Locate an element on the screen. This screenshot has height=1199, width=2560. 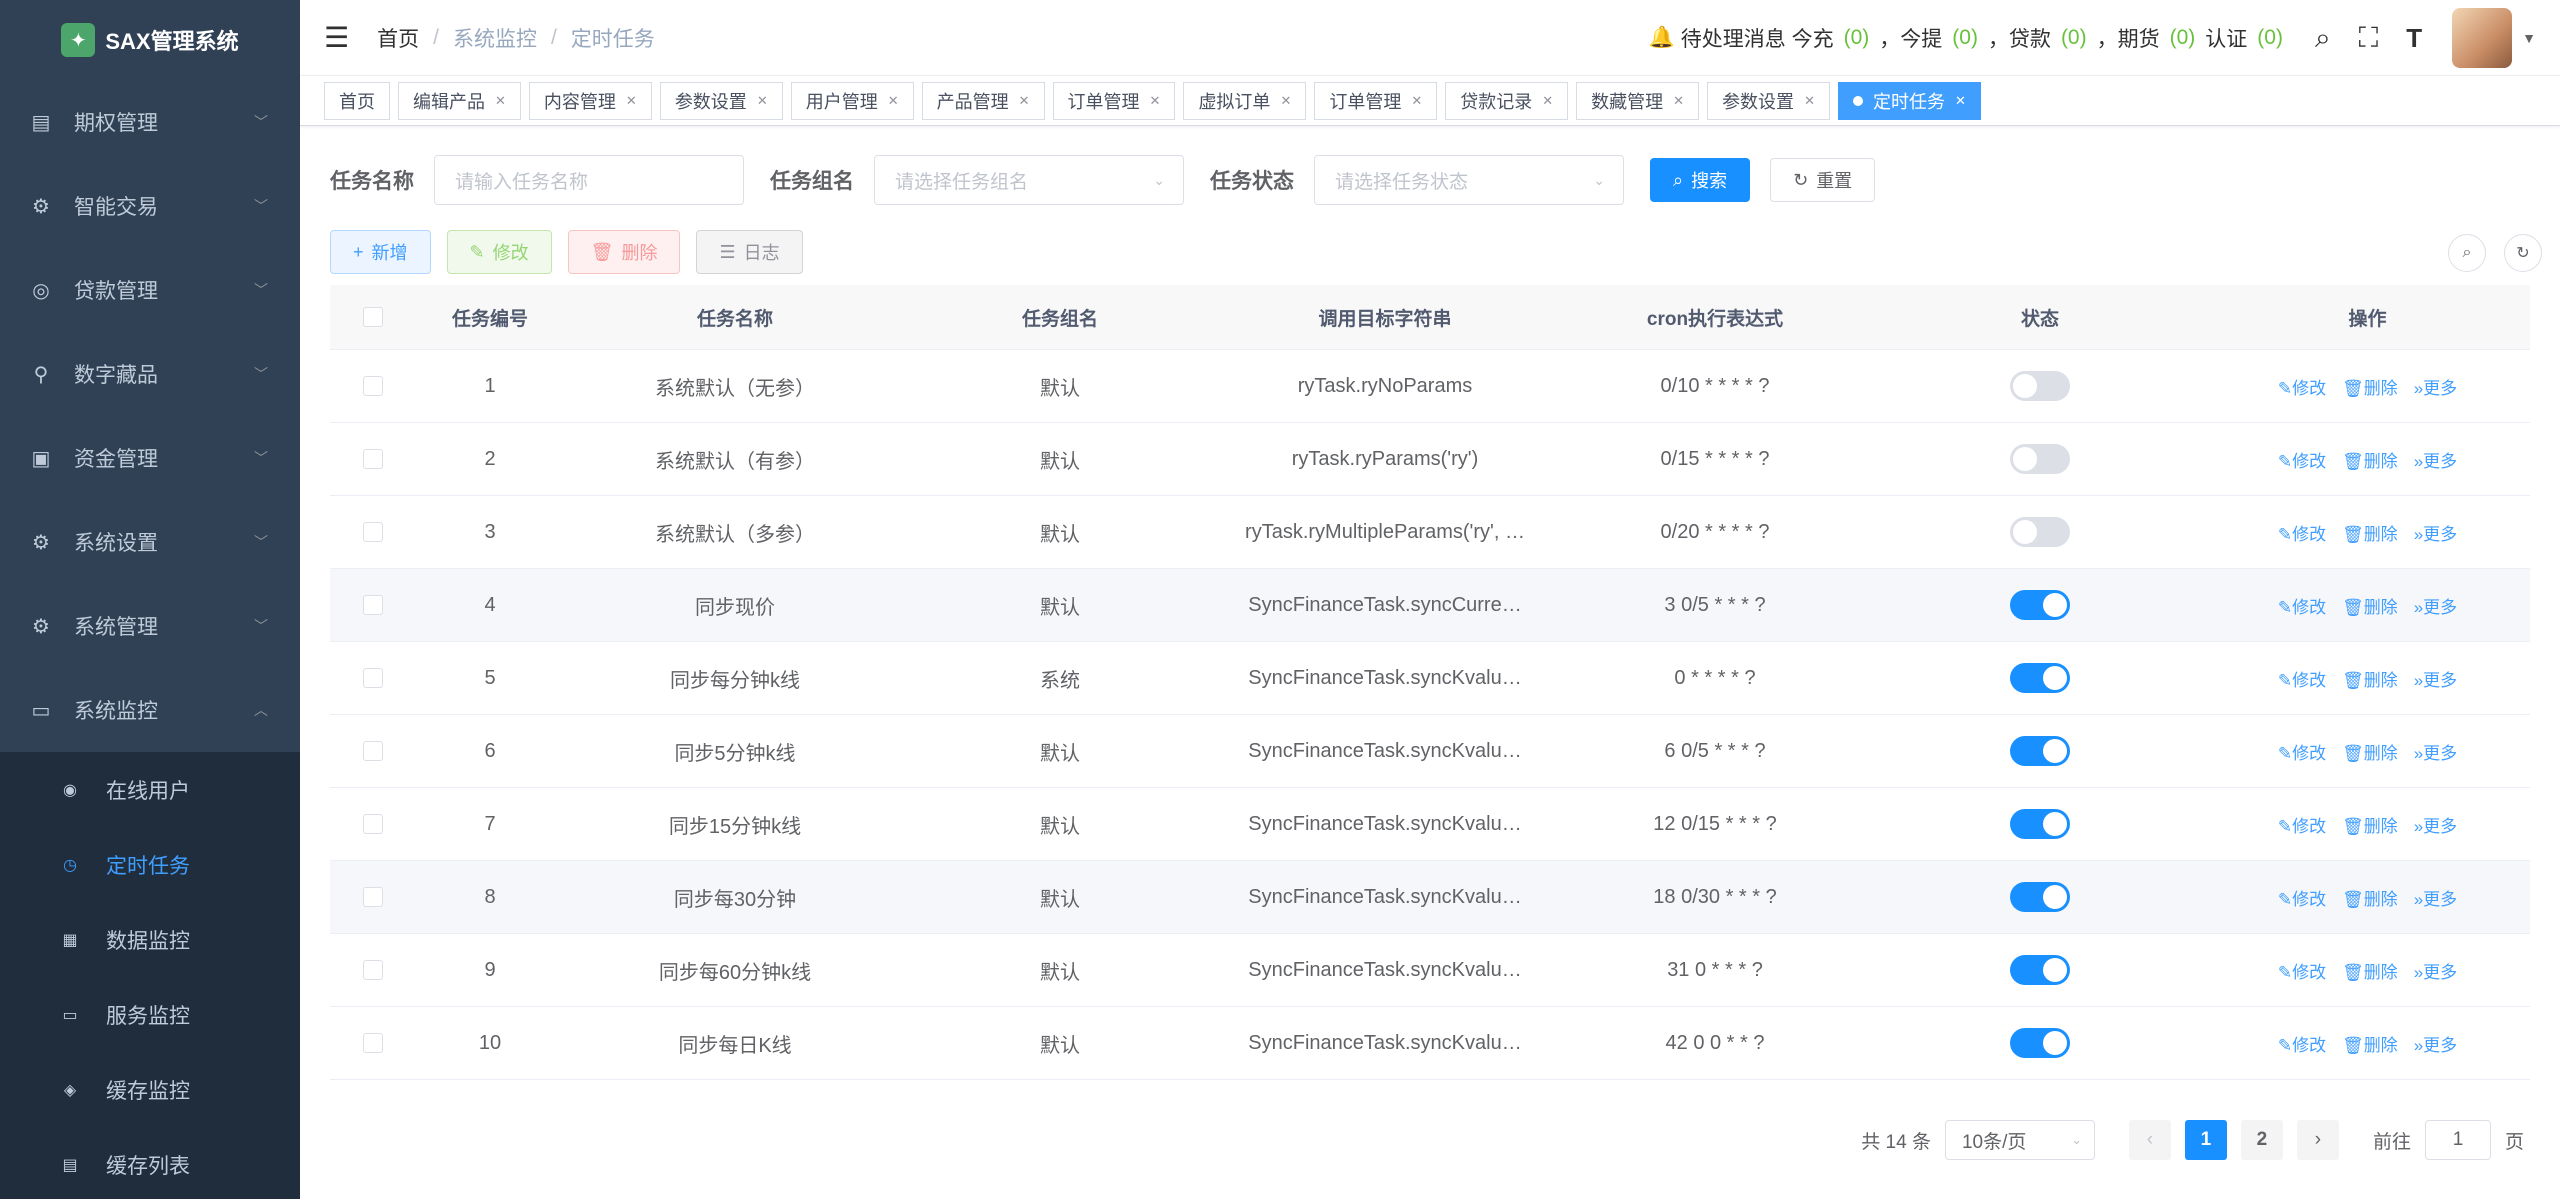
next-page-button: › is located at coordinates (2317, 1140).